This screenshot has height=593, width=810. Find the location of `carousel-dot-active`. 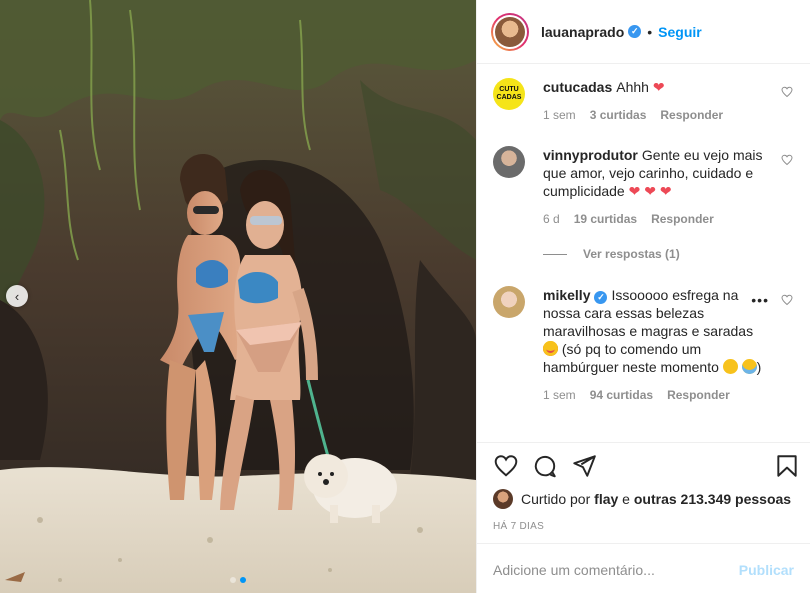

carousel-dot-active is located at coordinates (243, 580).